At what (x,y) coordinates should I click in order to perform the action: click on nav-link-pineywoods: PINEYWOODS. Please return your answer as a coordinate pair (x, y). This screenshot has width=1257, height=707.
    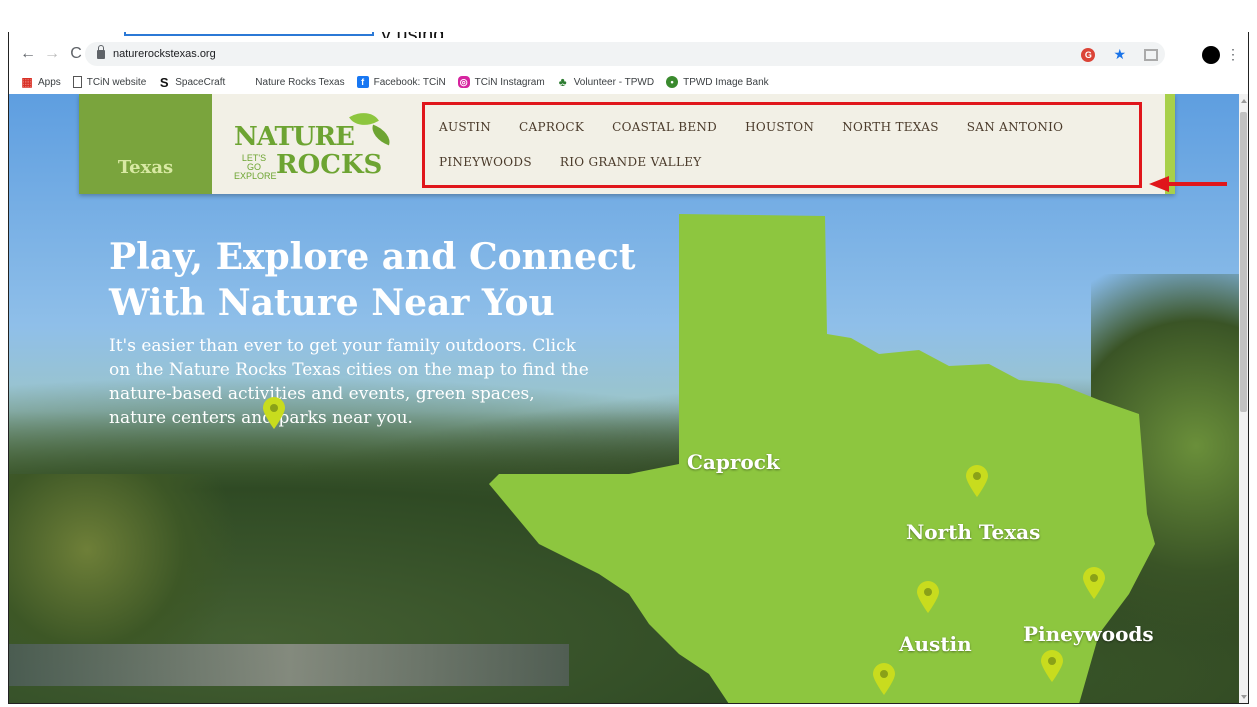
    Looking at the image, I should click on (485, 162).